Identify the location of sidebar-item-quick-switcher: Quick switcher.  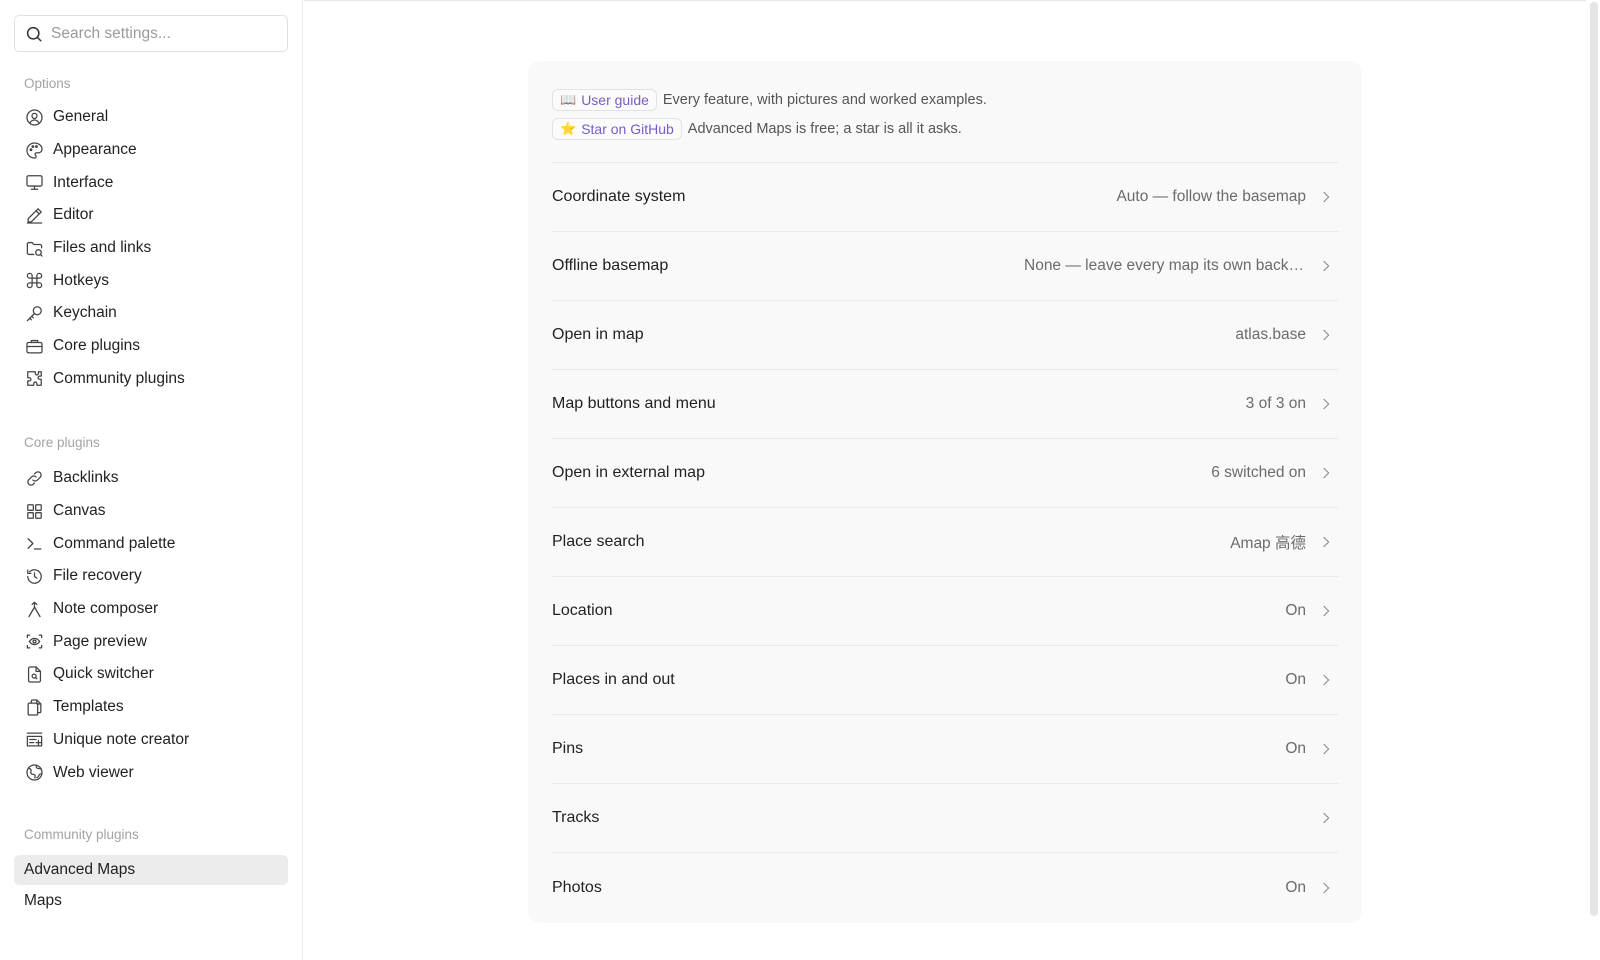
(151, 674).